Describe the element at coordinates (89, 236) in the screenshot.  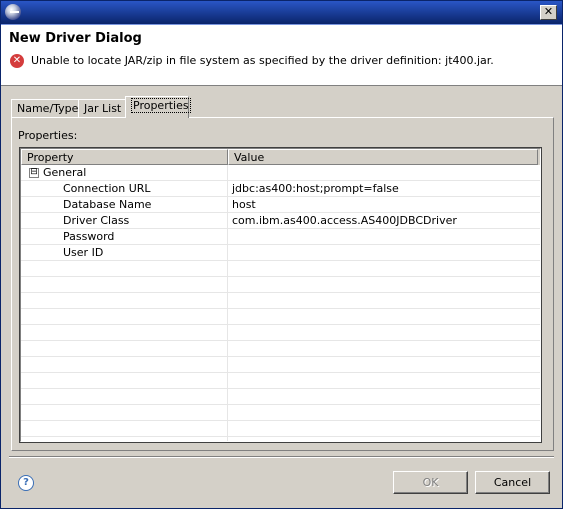
I see `property-name: Password` at that location.